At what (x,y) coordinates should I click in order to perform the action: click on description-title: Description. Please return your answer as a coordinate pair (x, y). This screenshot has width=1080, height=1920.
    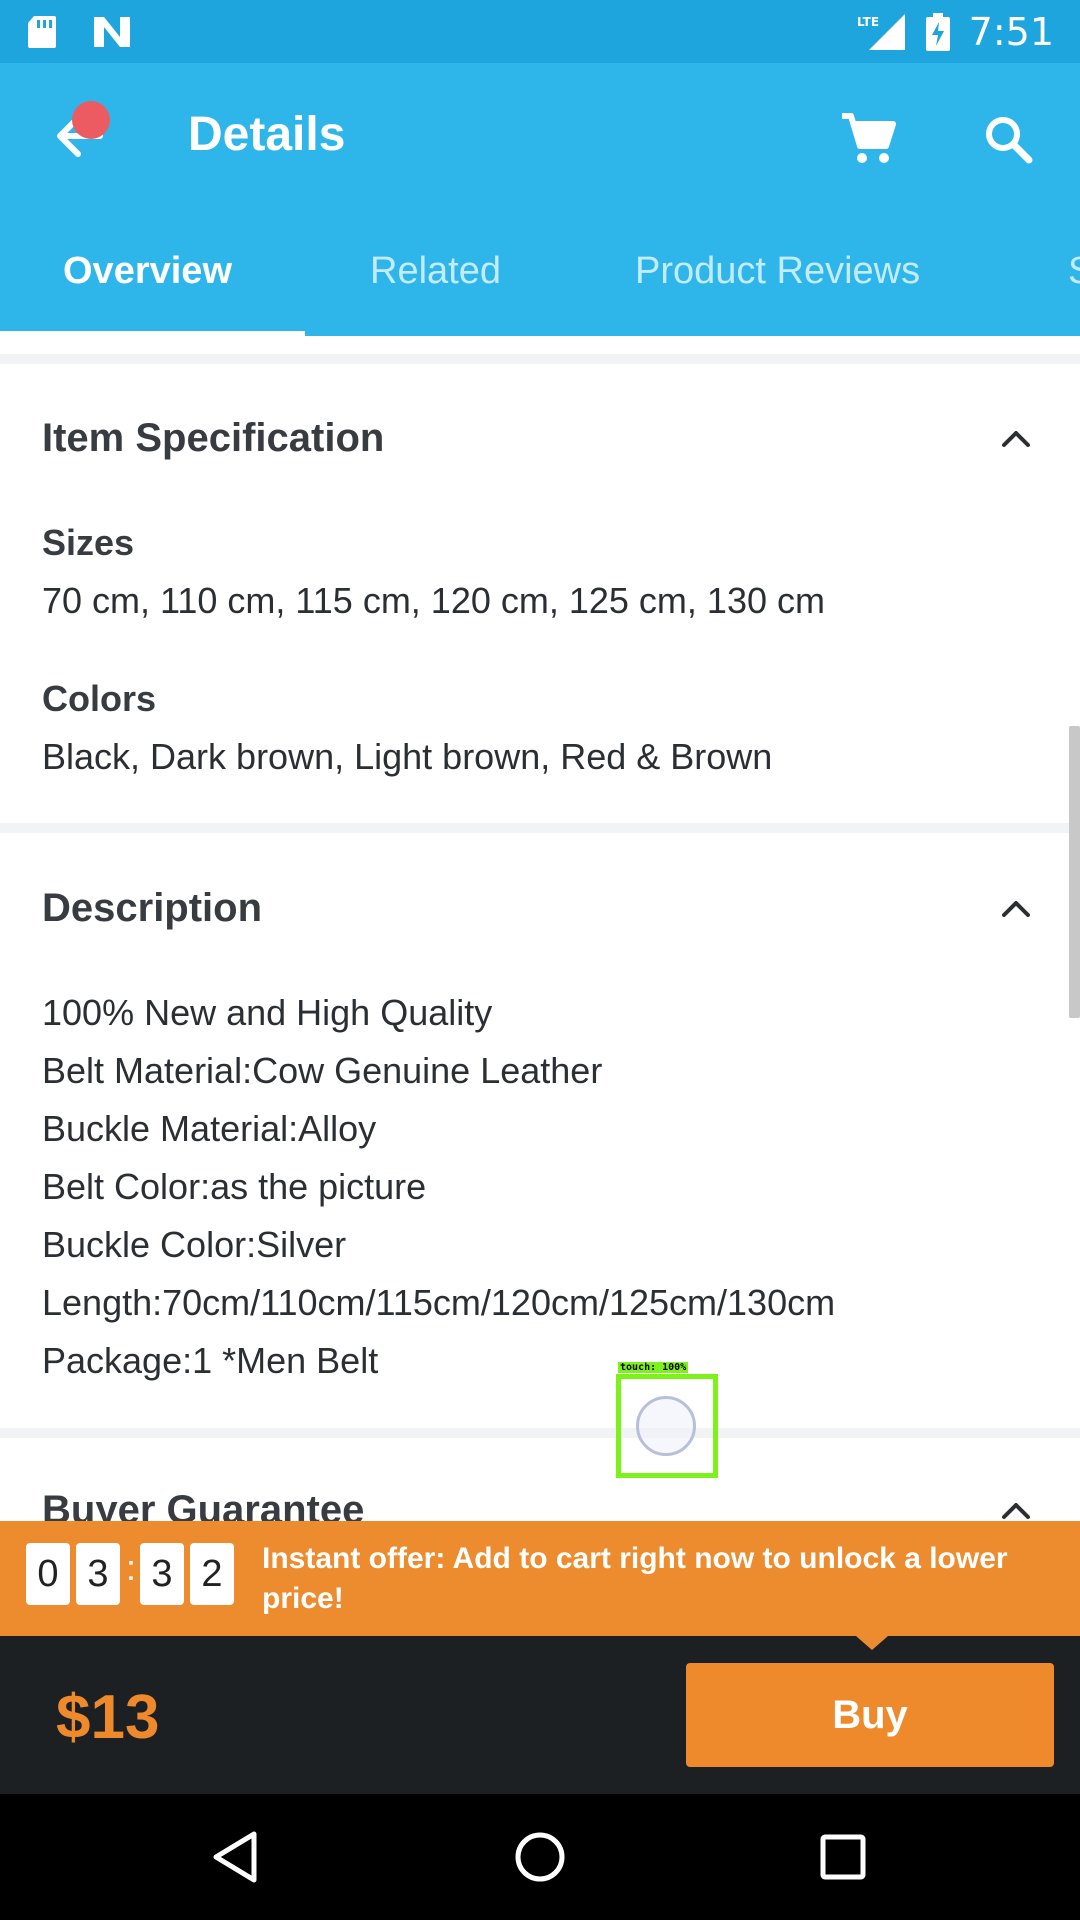
    Looking at the image, I should click on (152, 908).